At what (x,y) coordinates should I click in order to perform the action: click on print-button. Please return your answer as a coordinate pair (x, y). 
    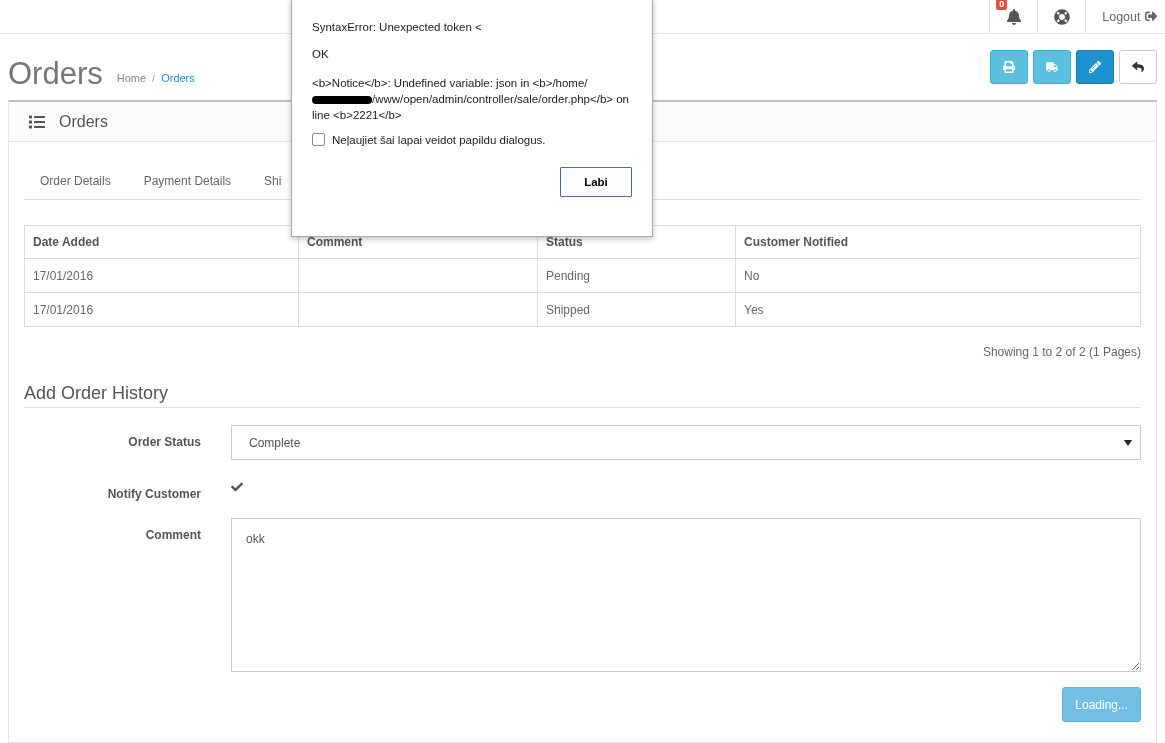
    Looking at the image, I should click on (1009, 67).